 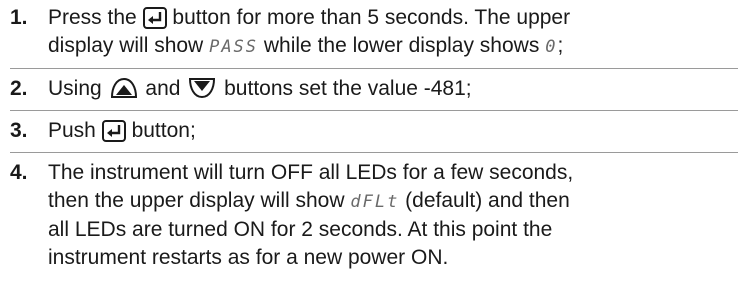 I want to click on step-text-part: (default) and then, so click(x=487, y=200).